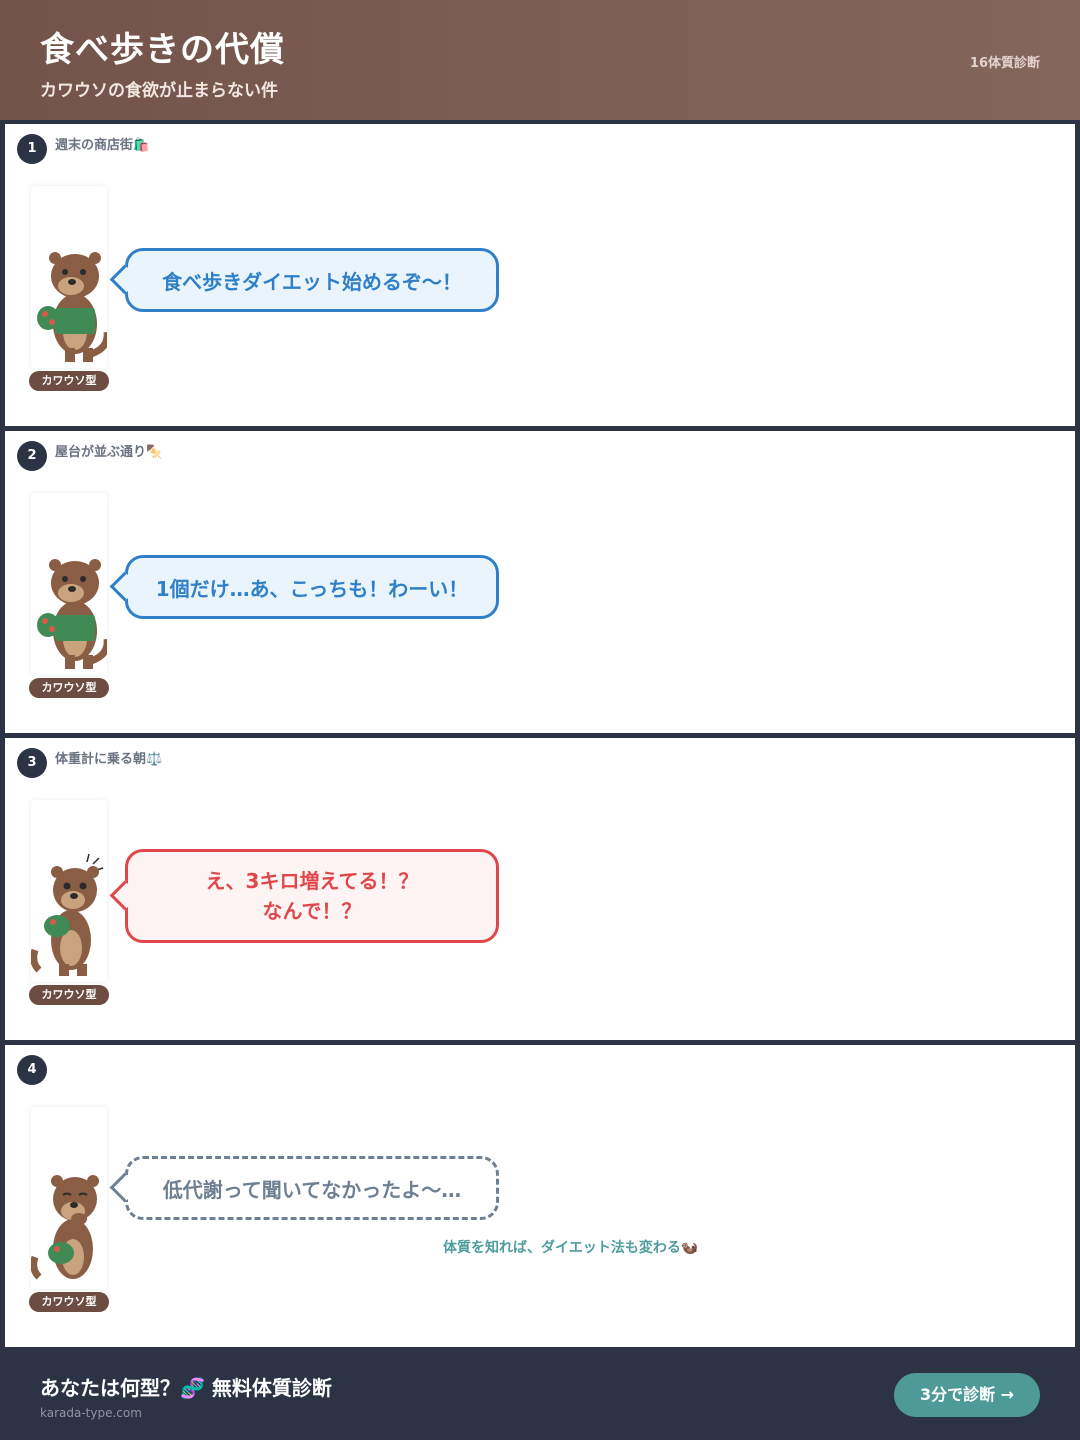 The height and width of the screenshot is (1440, 1080). I want to click on start-diagnosis-button: 3分で診断 →, so click(967, 1395).